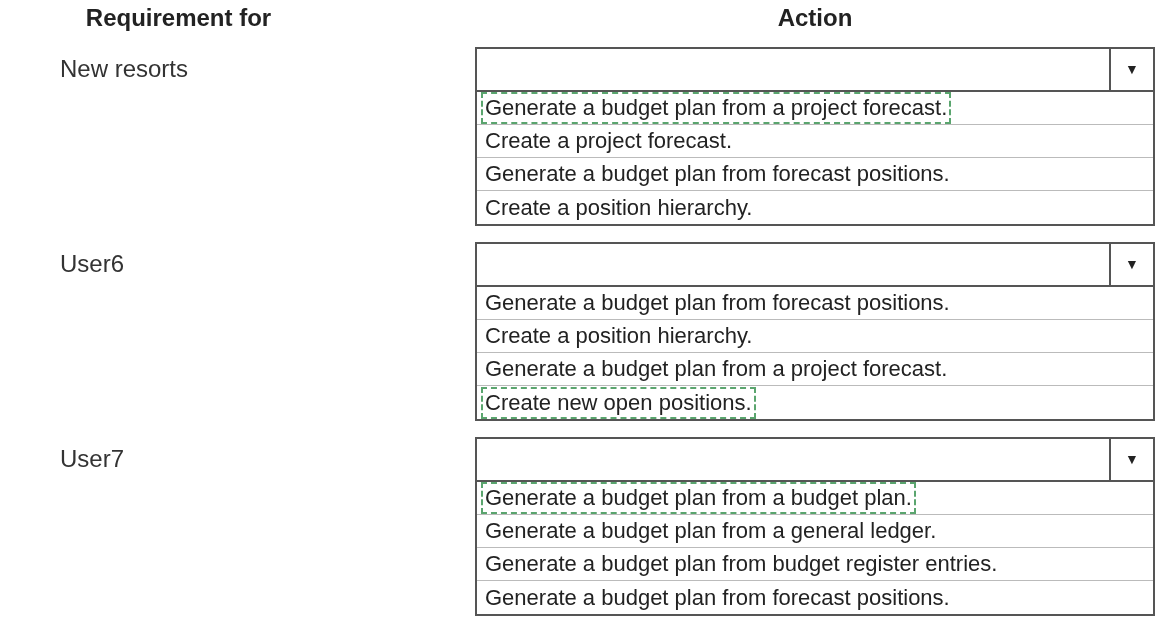  What do you see at coordinates (178, 18) in the screenshot?
I see `column-header: Requirement for` at bounding box center [178, 18].